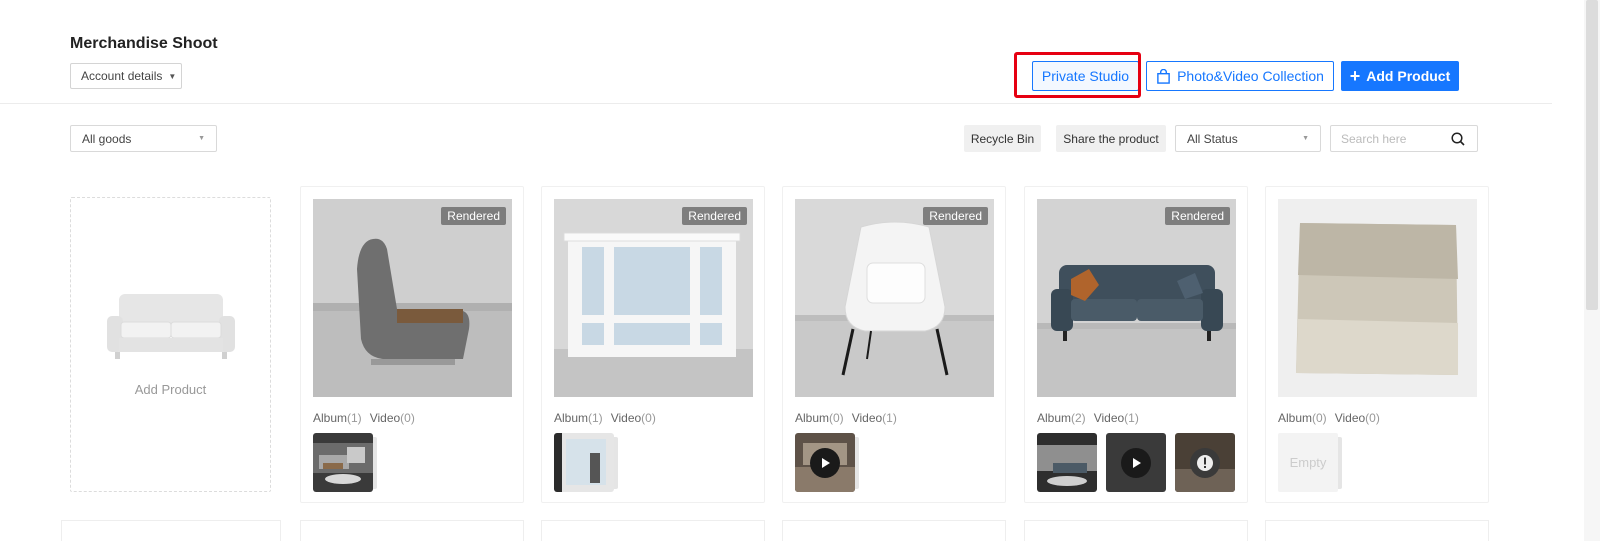 The height and width of the screenshot is (541, 1600). I want to click on goods-filter-select: All goods ▼, so click(143, 138).